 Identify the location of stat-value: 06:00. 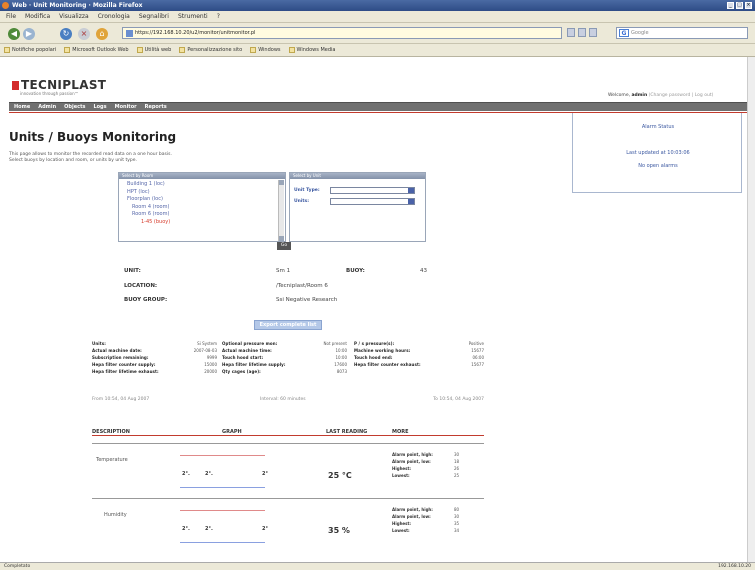
(478, 357).